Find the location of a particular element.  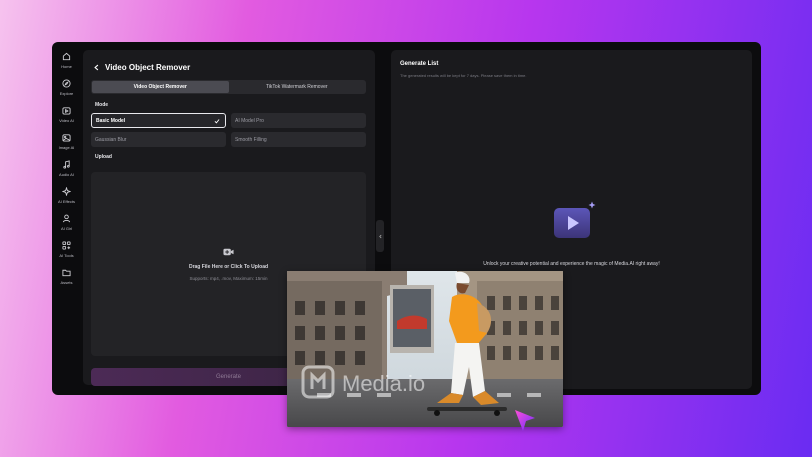

tab-video-object-remover: Video Object Remover is located at coordinates (160, 87).